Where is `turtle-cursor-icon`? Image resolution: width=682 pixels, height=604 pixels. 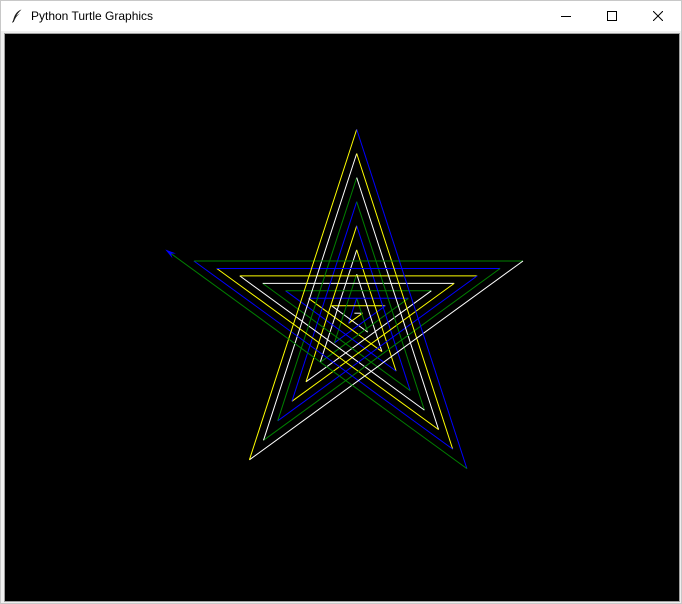
turtle-cursor-icon is located at coordinates (170, 254).